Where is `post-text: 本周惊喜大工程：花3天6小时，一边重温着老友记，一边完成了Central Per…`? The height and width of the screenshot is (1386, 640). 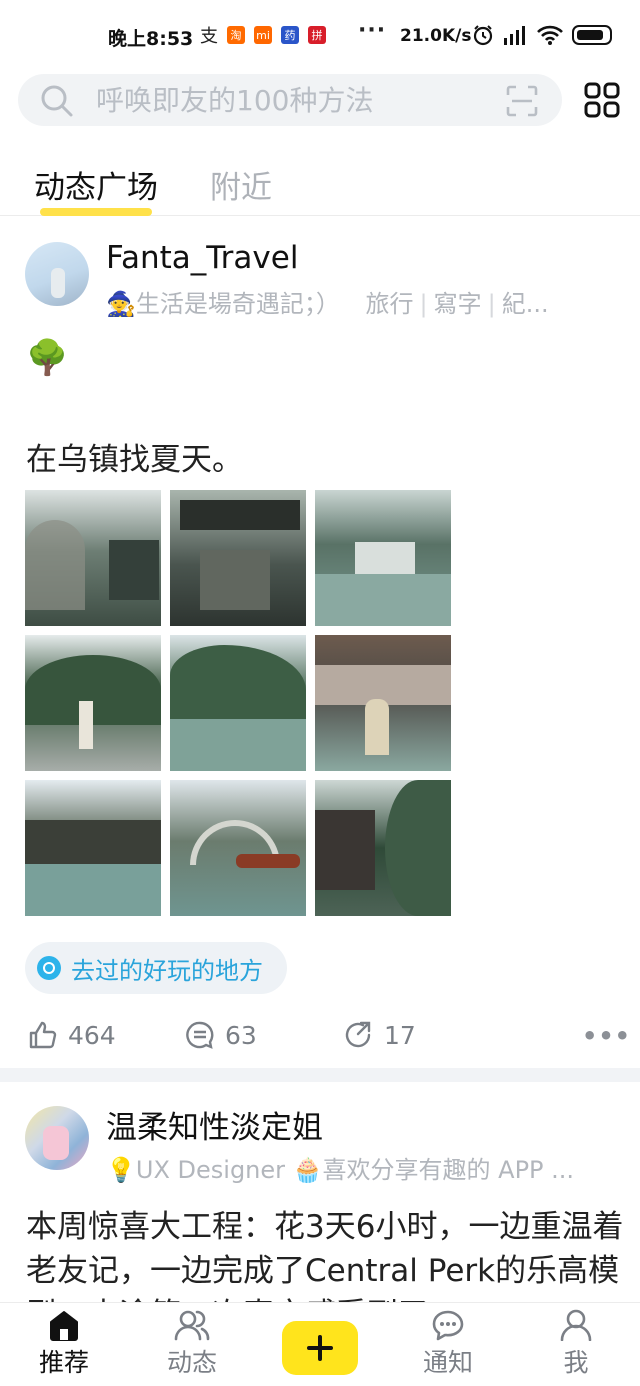 post-text: 本周惊喜大工程：花3天6小时，一边重温着老友记，一边完成了Central Per… is located at coordinates (326, 1254).